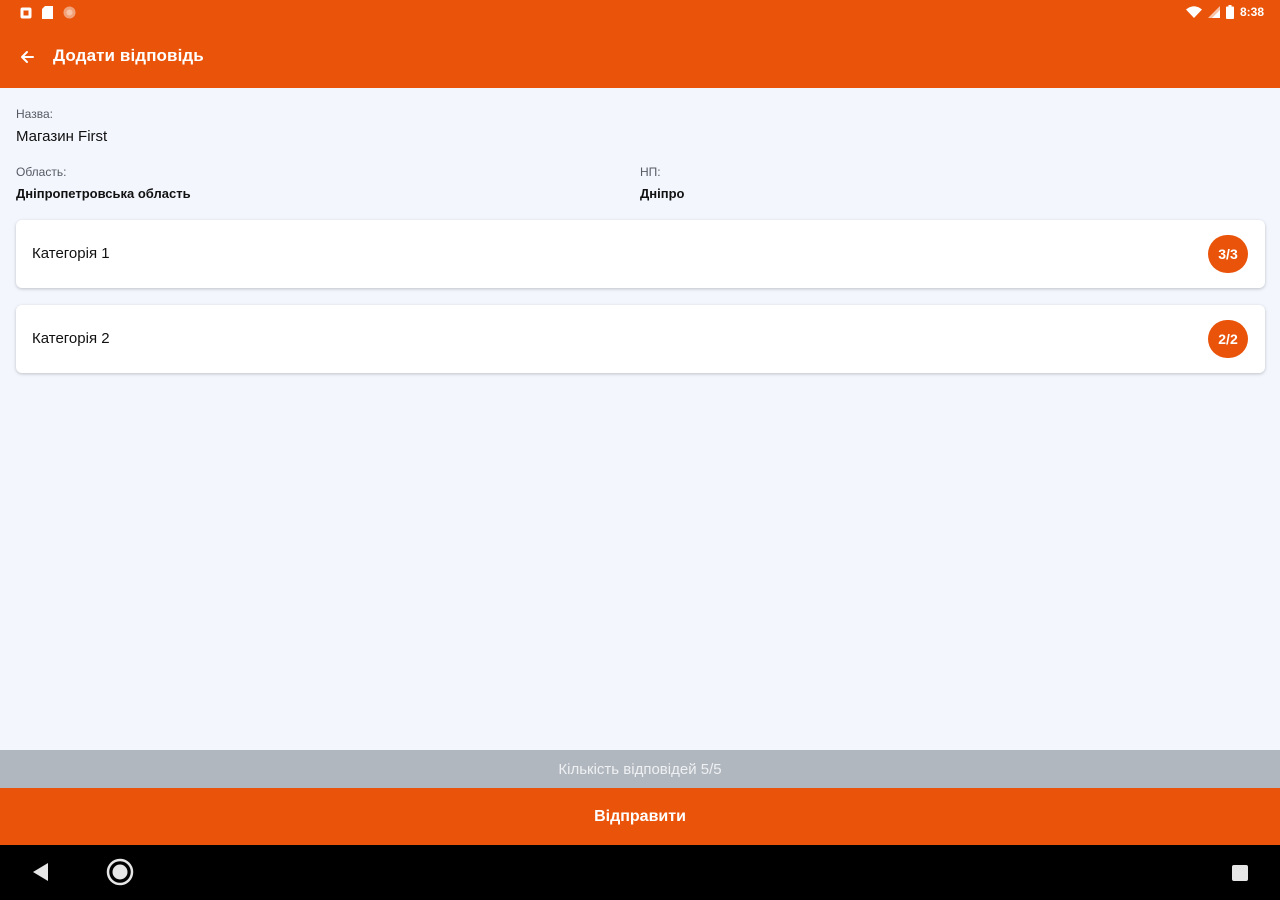 The height and width of the screenshot is (900, 1280). Describe the element at coordinates (62, 136) in the screenshot. I see `store-name-value: Магазин First` at that location.